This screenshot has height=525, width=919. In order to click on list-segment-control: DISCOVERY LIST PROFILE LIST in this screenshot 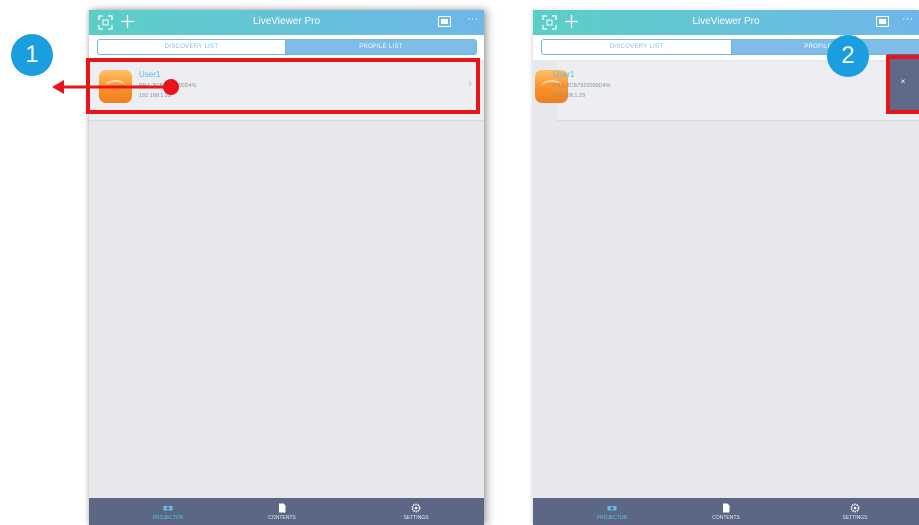, I will do `click(286, 47)`.